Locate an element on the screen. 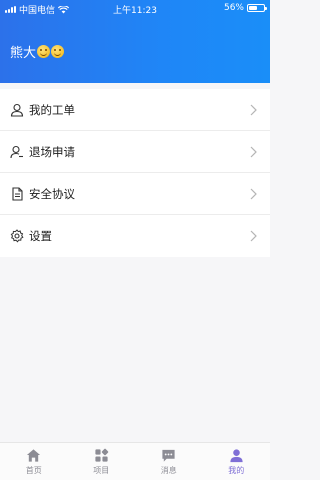 The width and height of the screenshot is (320, 480). grid-icon is located at coordinates (102, 455).